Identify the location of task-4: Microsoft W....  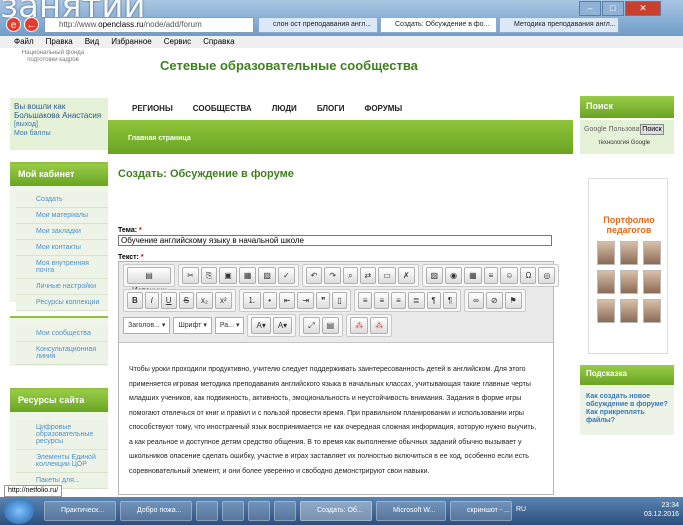
(411, 511).